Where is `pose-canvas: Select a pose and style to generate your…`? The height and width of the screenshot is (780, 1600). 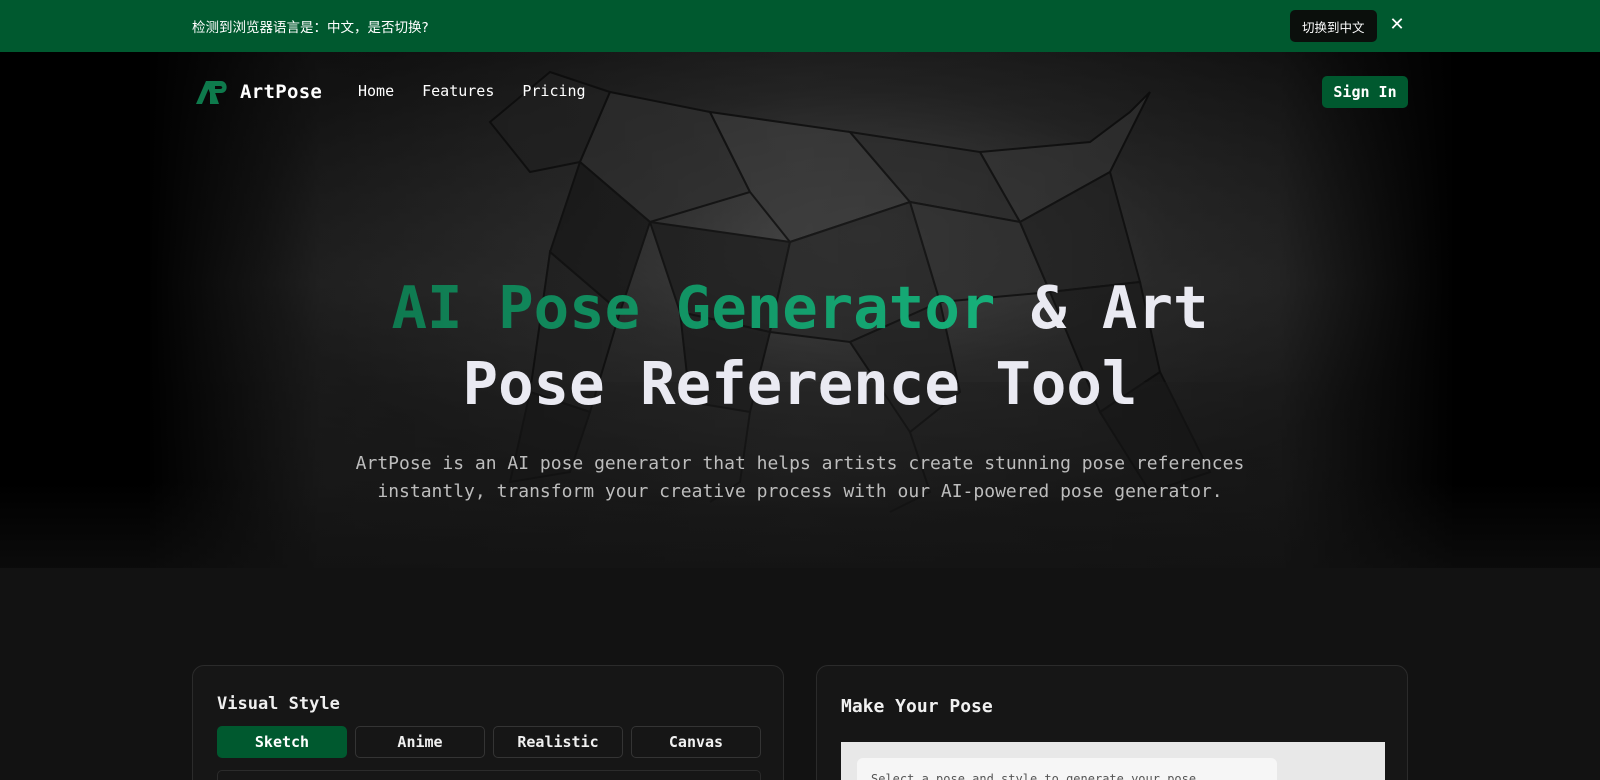
pose-canvas: Select a pose and style to generate your… is located at coordinates (1113, 761).